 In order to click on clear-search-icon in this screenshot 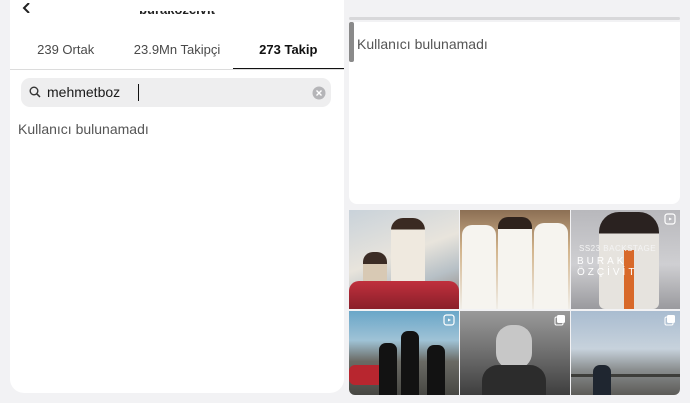, I will do `click(319, 93)`.